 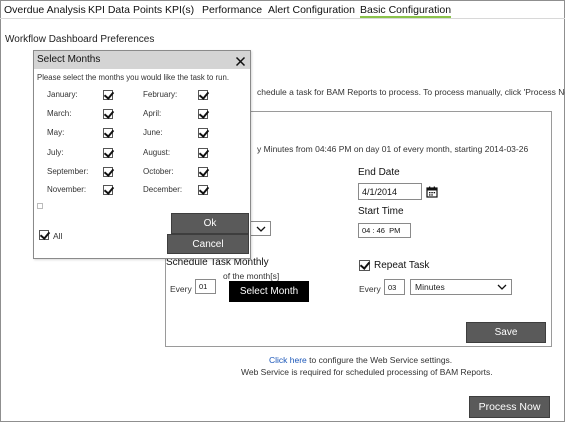 What do you see at coordinates (158, 171) in the screenshot?
I see `month-label-october: October:` at bounding box center [158, 171].